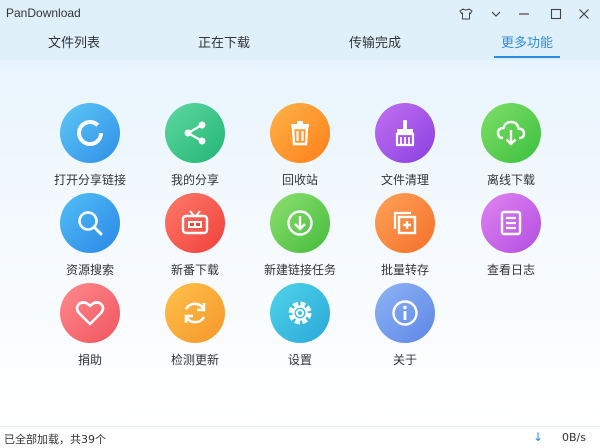 Image resolution: width=600 pixels, height=448 pixels. What do you see at coordinates (194, 360) in the screenshot?
I see `feature-label: 检测更新` at bounding box center [194, 360].